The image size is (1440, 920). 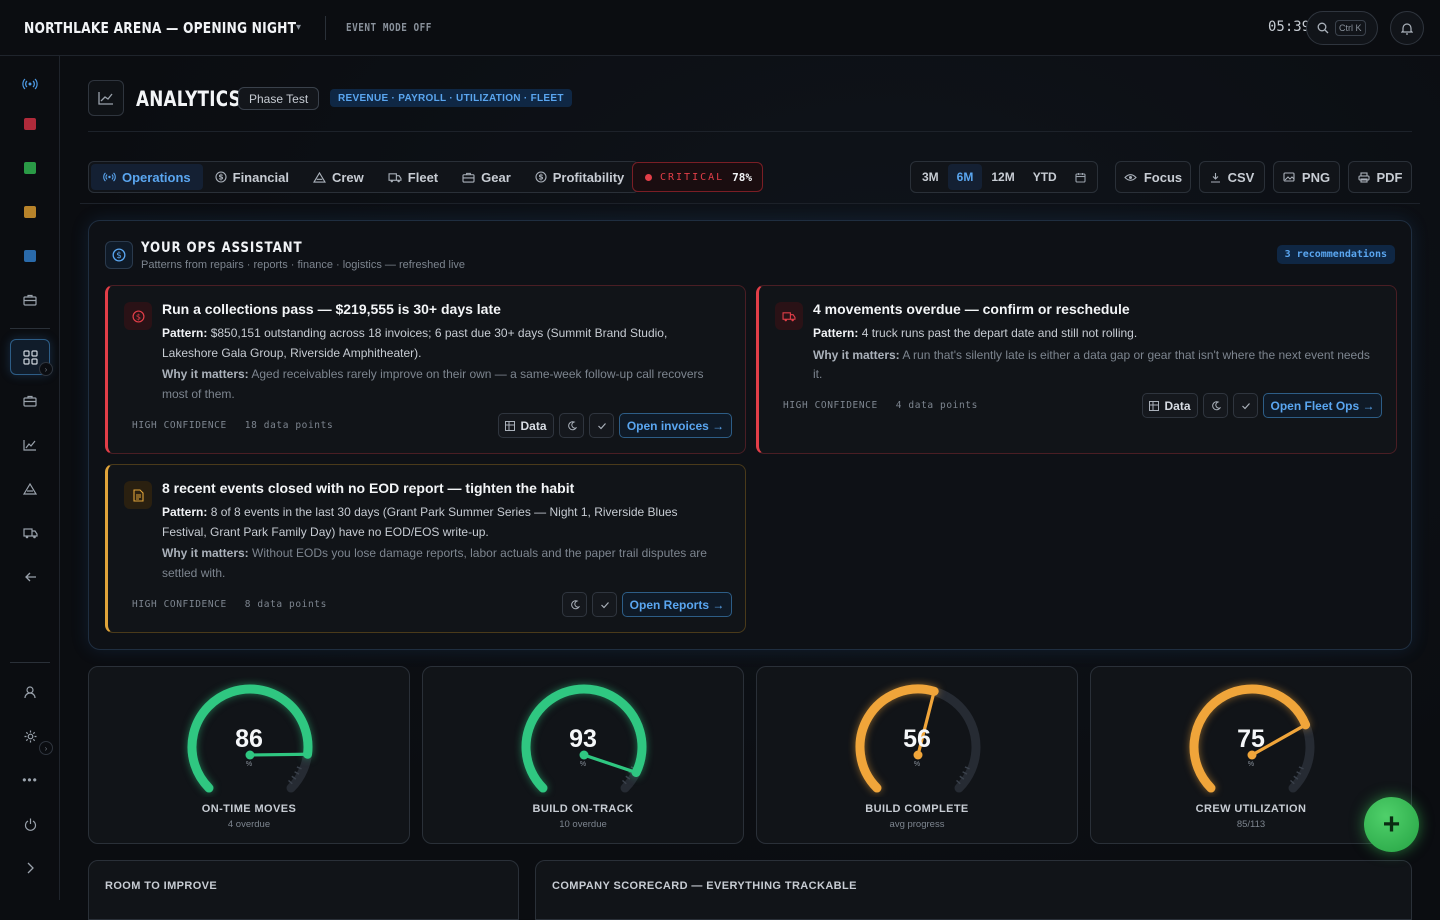 I want to click on tab-label: Financial, so click(x=260, y=177).